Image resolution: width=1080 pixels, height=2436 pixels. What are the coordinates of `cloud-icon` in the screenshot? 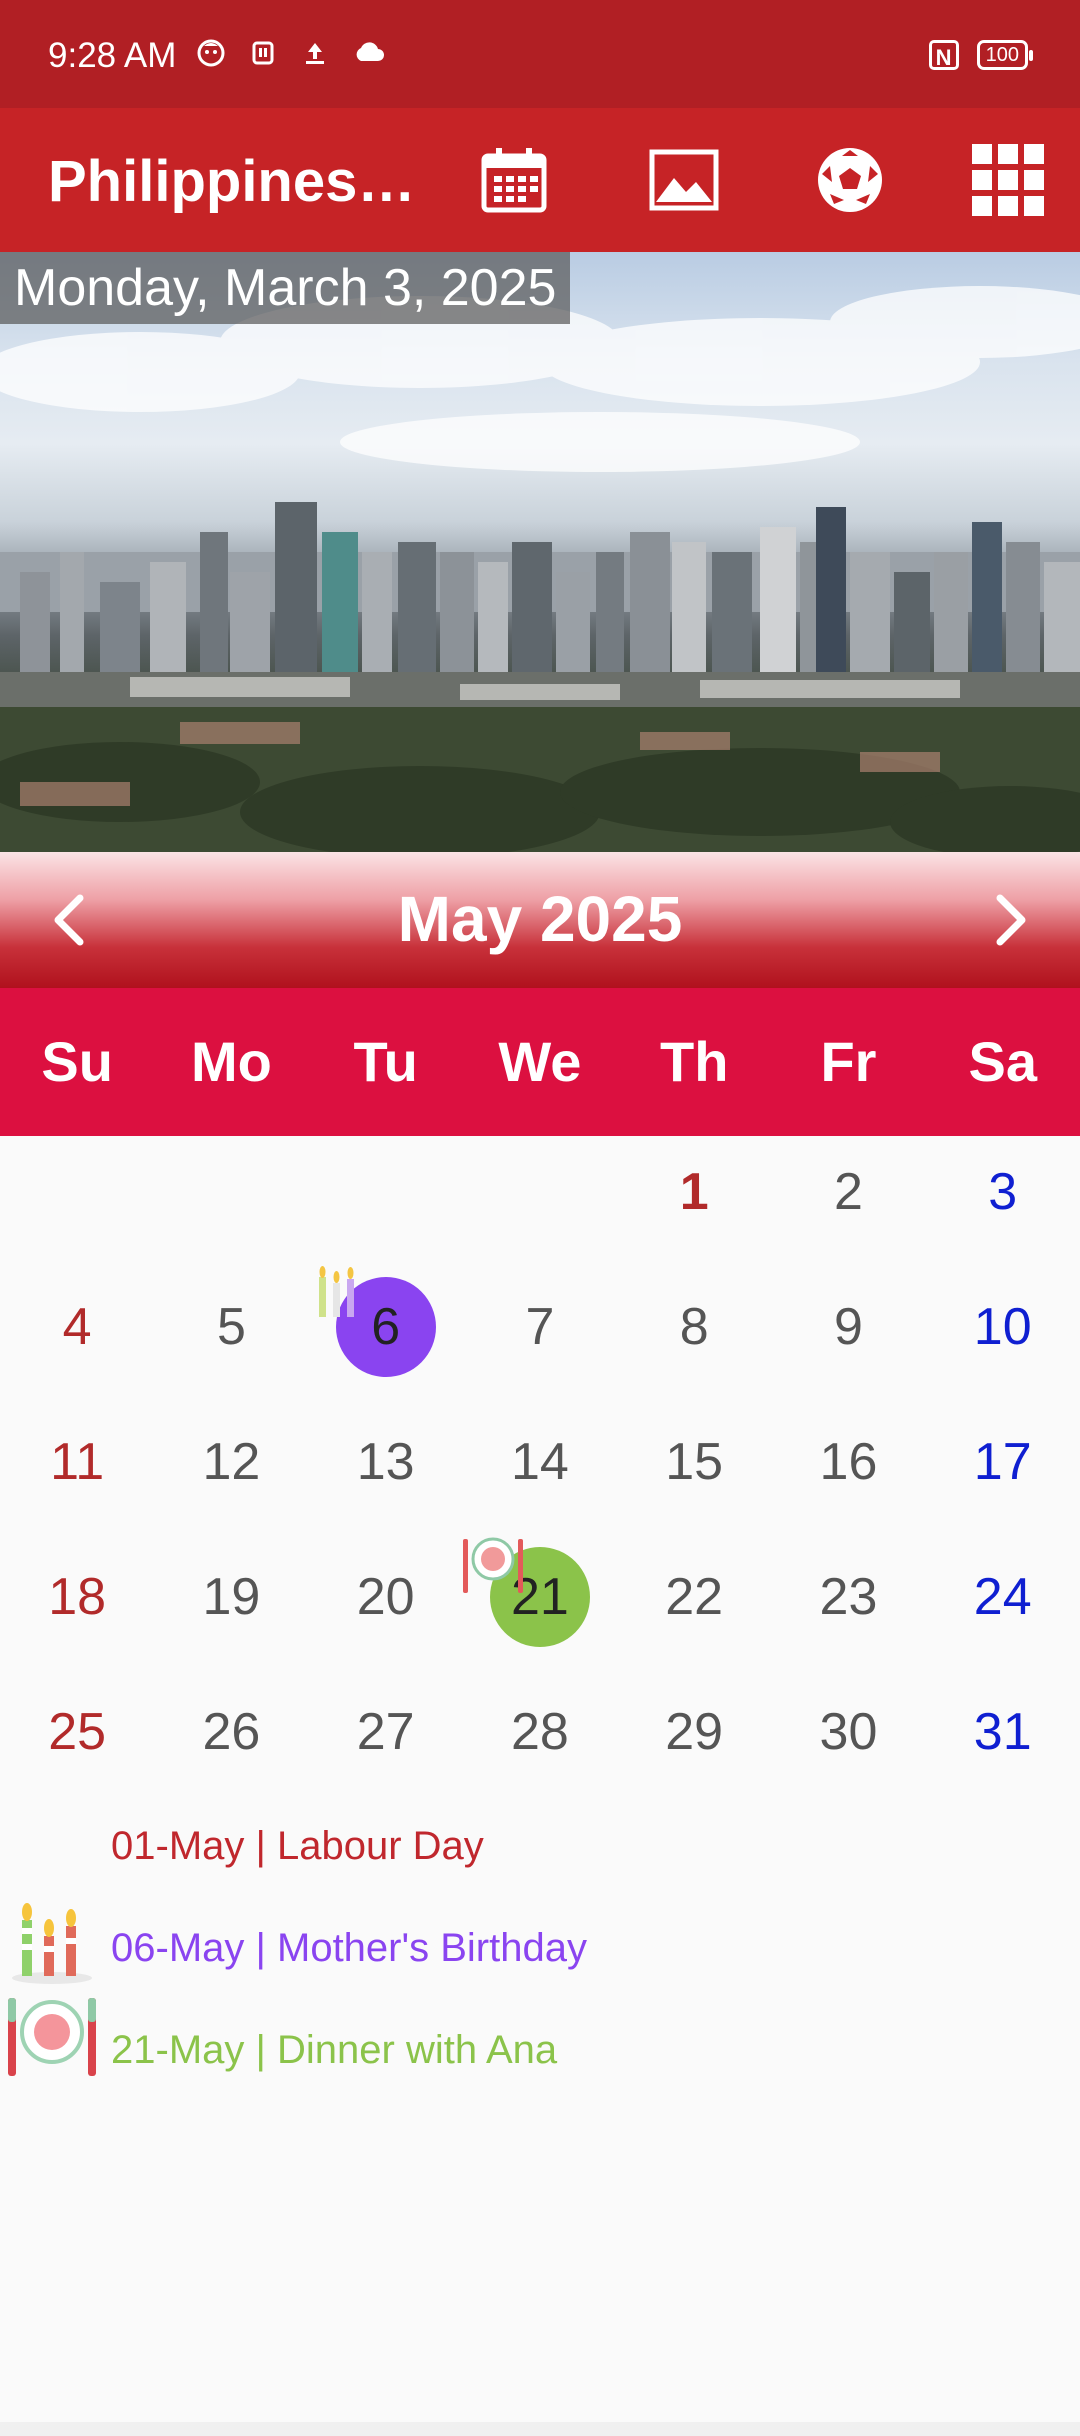 It's located at (368, 53).